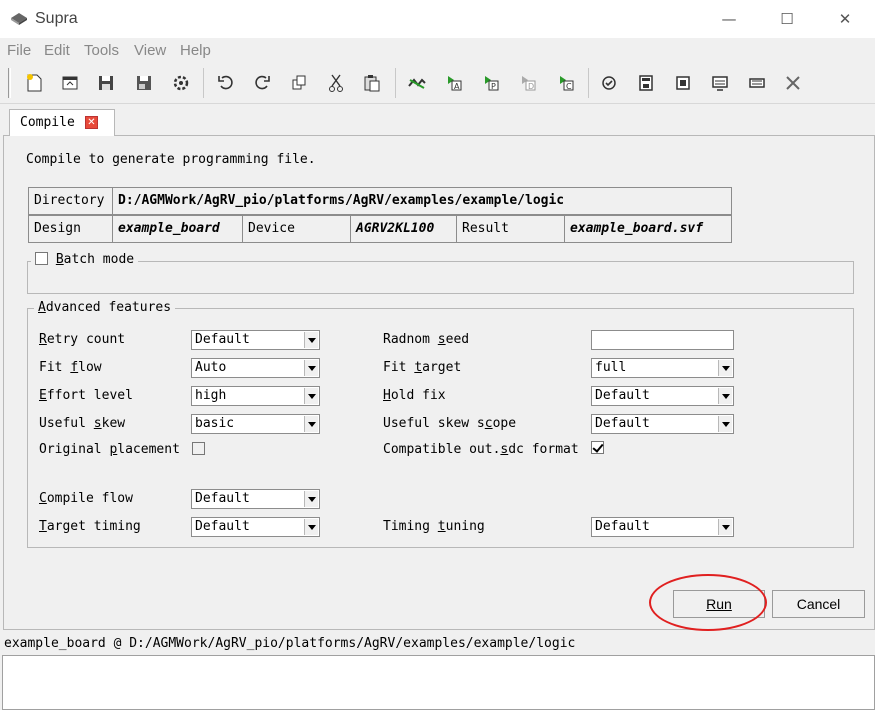  I want to click on menu-edit: Edit, so click(57, 50).